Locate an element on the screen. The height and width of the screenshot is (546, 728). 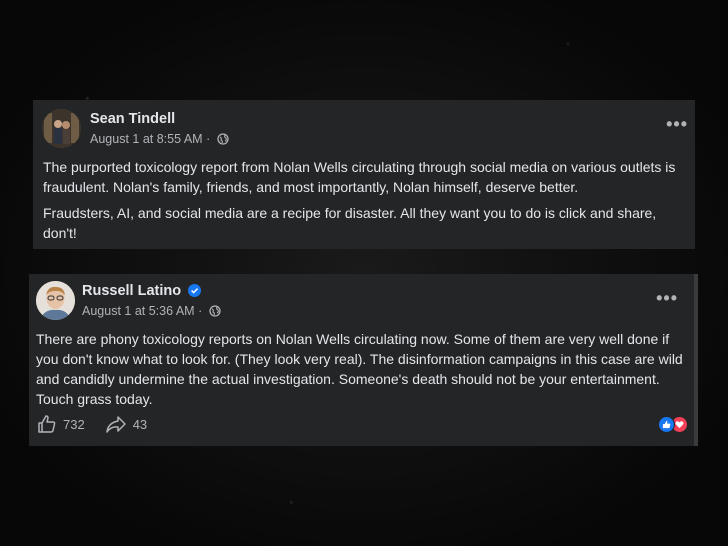
post-meta: August 1 at 8:55 AM · is located at coordinates (159, 140).